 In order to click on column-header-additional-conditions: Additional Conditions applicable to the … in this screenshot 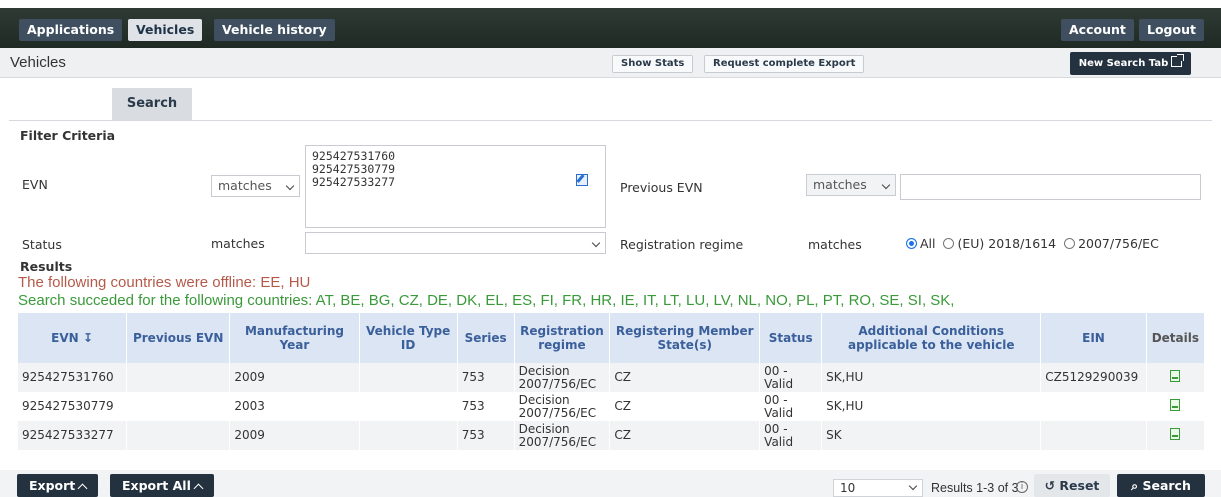, I will do `click(931, 338)`.